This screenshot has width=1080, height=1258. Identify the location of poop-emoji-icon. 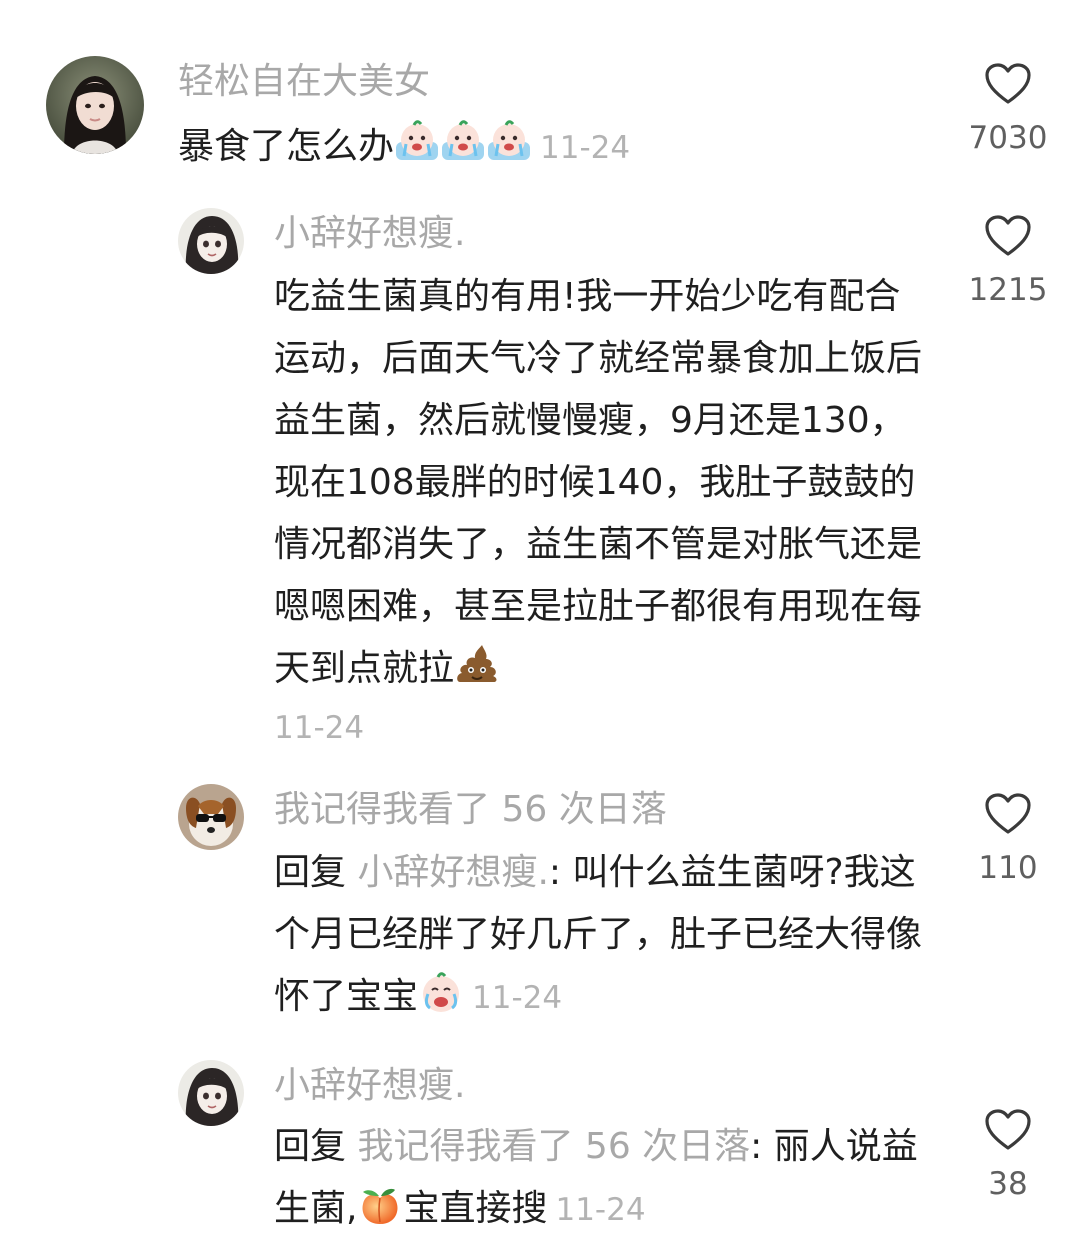
(477, 665).